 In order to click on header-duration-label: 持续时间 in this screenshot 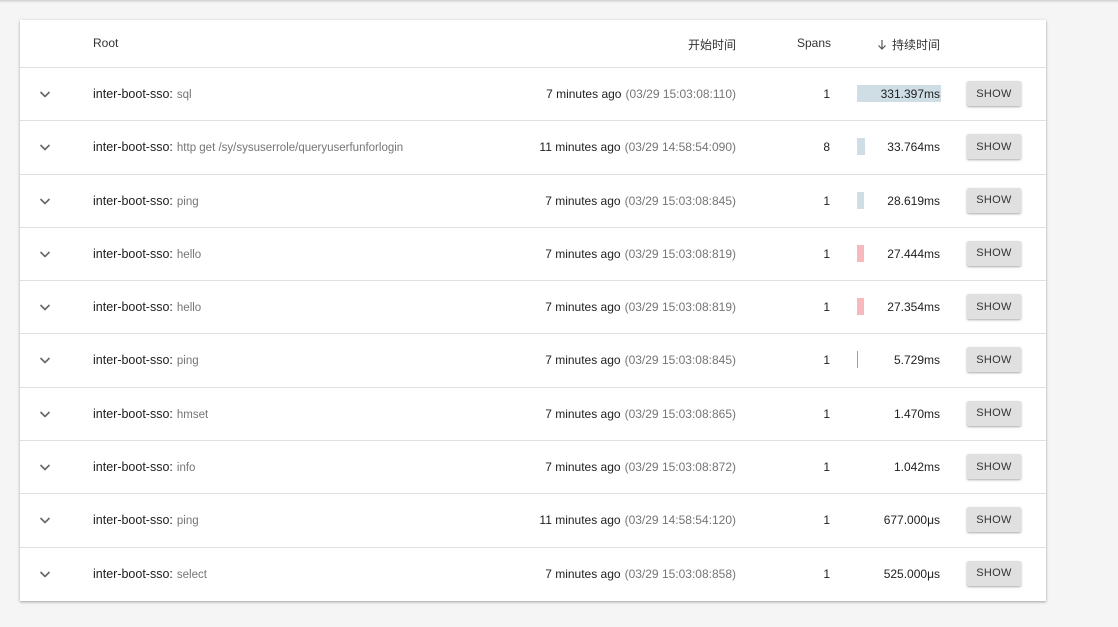, I will do `click(916, 44)`.